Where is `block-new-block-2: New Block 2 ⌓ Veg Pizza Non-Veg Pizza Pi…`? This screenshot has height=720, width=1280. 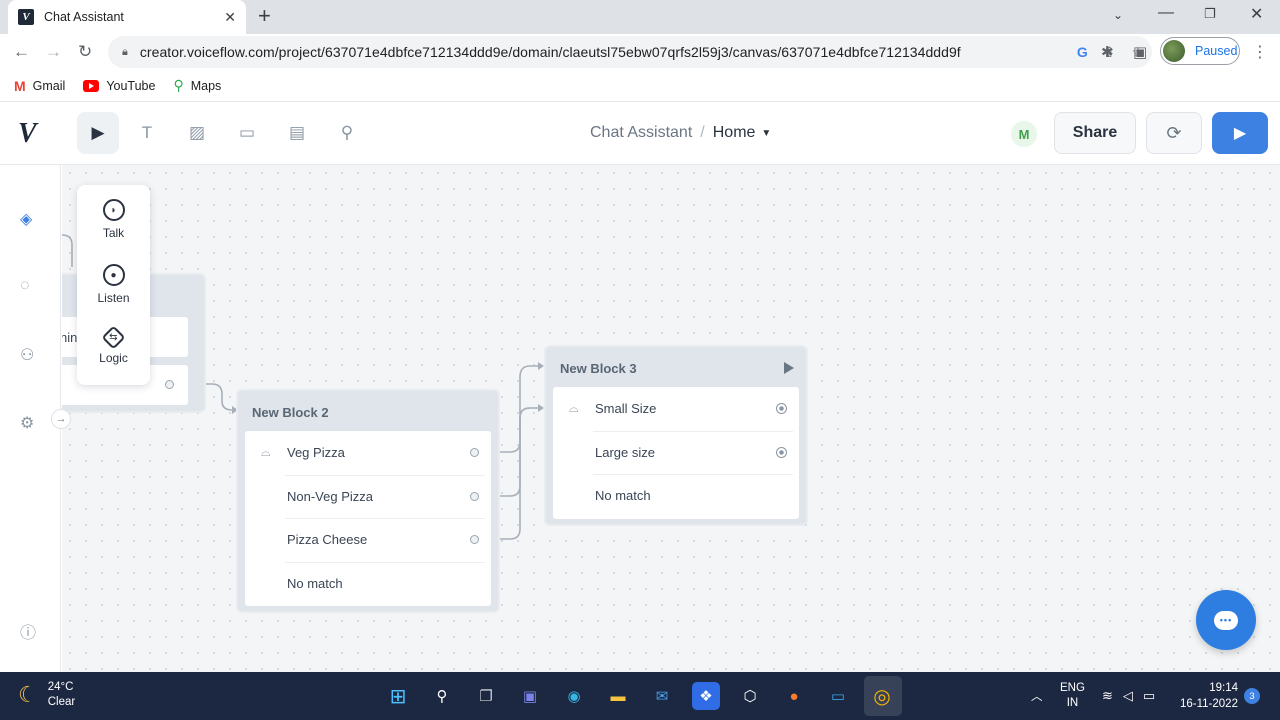
block-new-block-2: New Block 2 ⌓ Veg Pizza Non-Veg Pizza Pi… is located at coordinates (368, 501).